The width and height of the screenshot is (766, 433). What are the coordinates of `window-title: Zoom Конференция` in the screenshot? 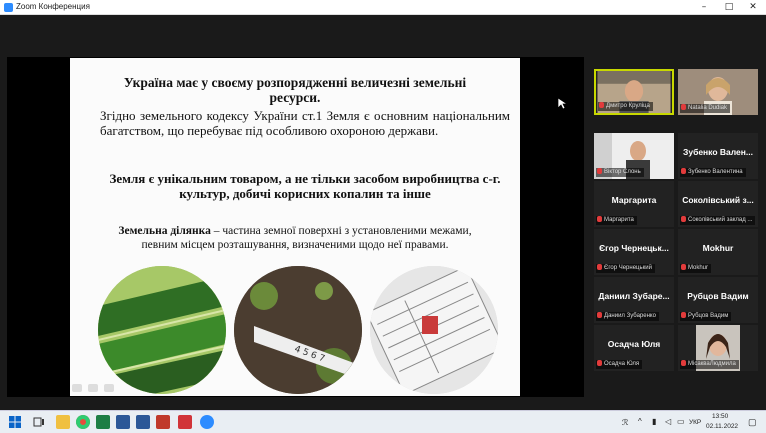 It's located at (53, 6).